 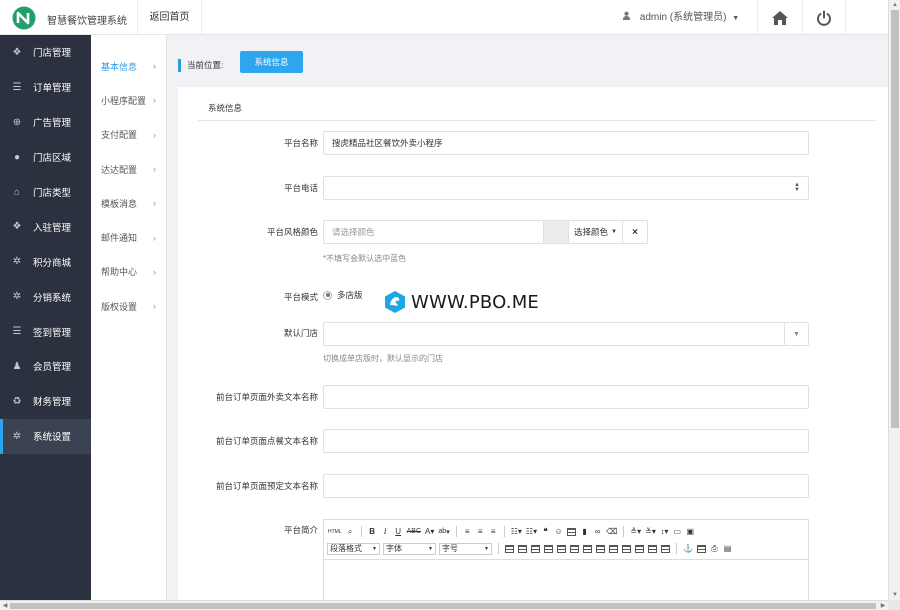 I want to click on platform-phone-input: ▲ ▼, so click(x=566, y=188).